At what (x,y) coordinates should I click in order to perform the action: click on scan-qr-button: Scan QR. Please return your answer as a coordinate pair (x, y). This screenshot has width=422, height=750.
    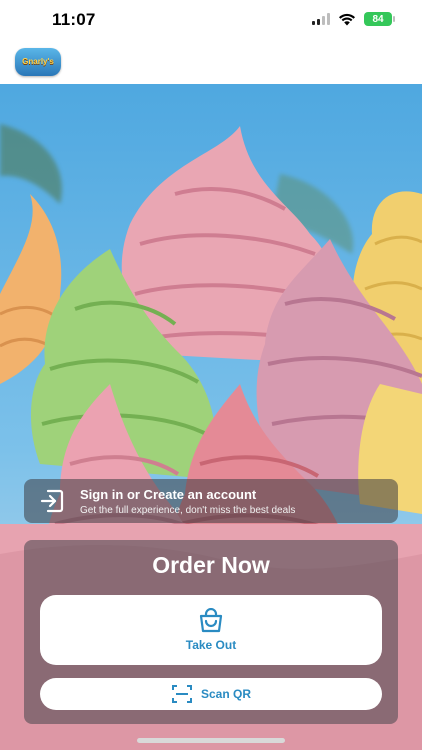
    Looking at the image, I should click on (211, 694).